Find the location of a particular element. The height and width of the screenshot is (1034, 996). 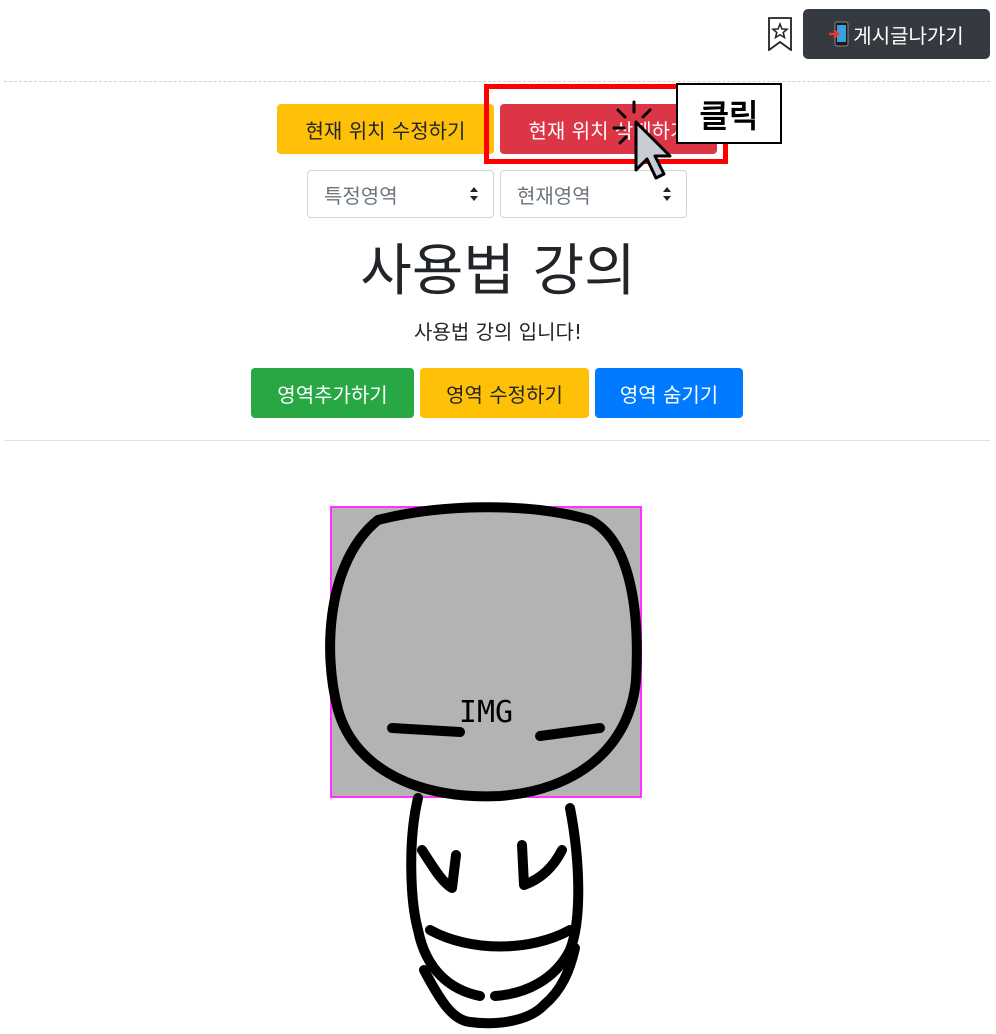

area-select: 특정영역 is located at coordinates (400, 194).